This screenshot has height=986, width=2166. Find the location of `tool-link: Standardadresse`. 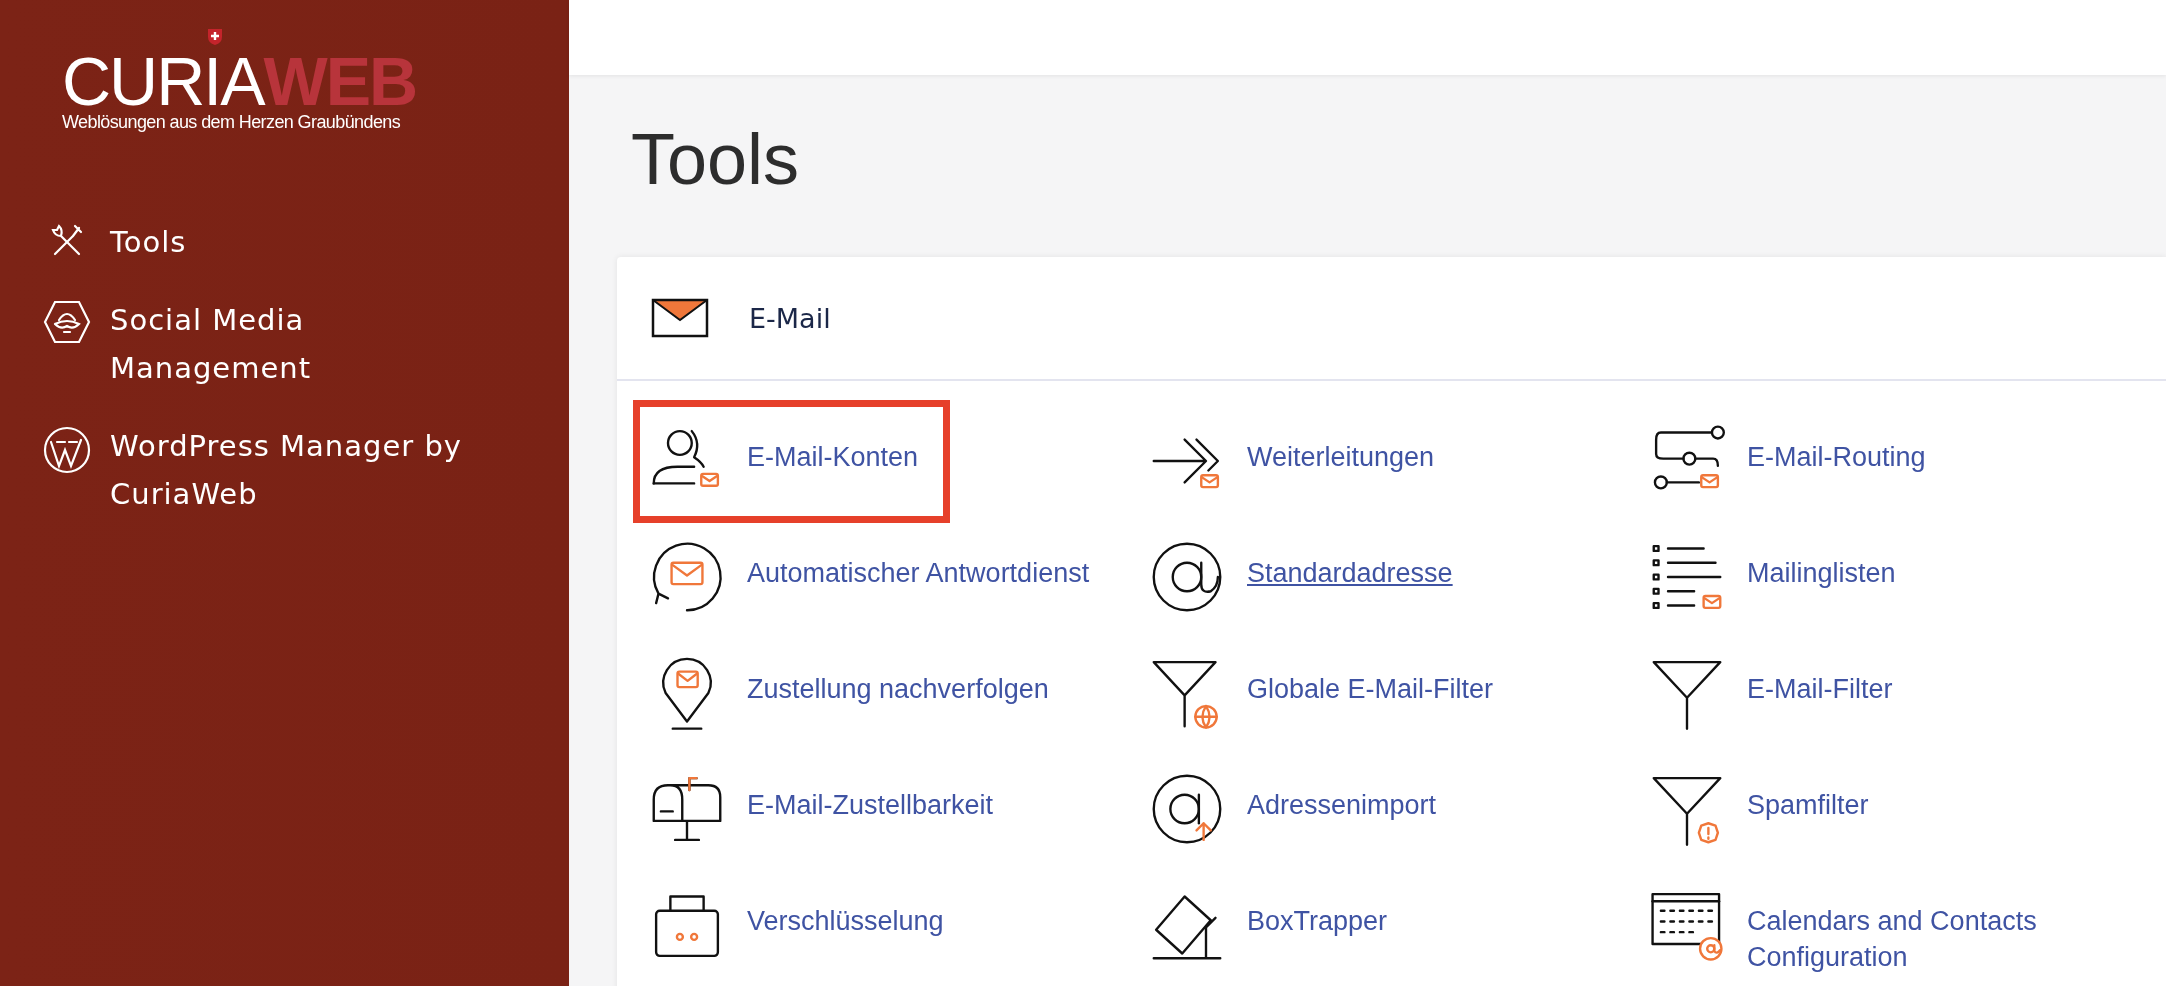

tool-link: Standardadresse is located at coordinates (1350, 573).